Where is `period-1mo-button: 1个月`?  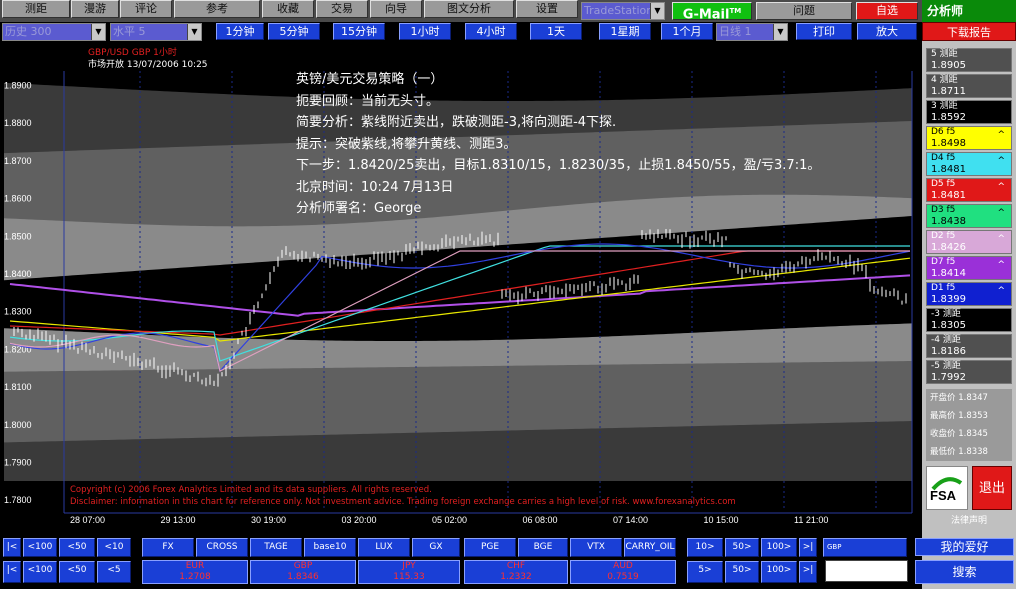 period-1mo-button: 1个月 is located at coordinates (687, 31).